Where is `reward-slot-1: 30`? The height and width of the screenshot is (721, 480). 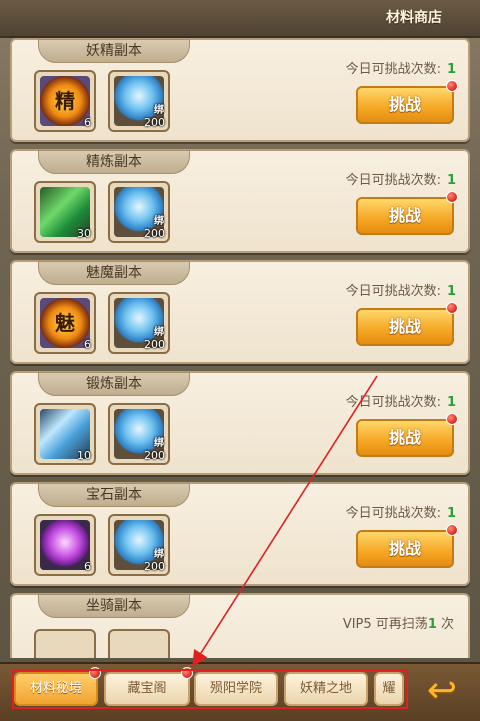 reward-slot-1: 30 is located at coordinates (65, 212).